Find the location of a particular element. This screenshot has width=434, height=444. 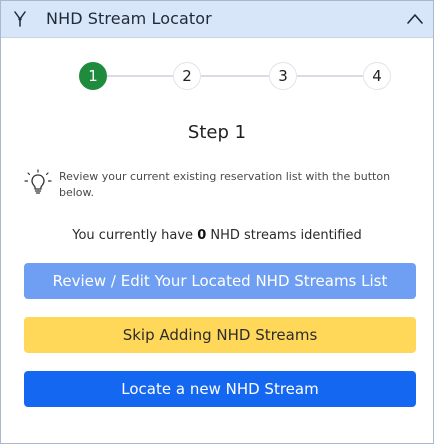

fork-icon is located at coordinates (20, 19).